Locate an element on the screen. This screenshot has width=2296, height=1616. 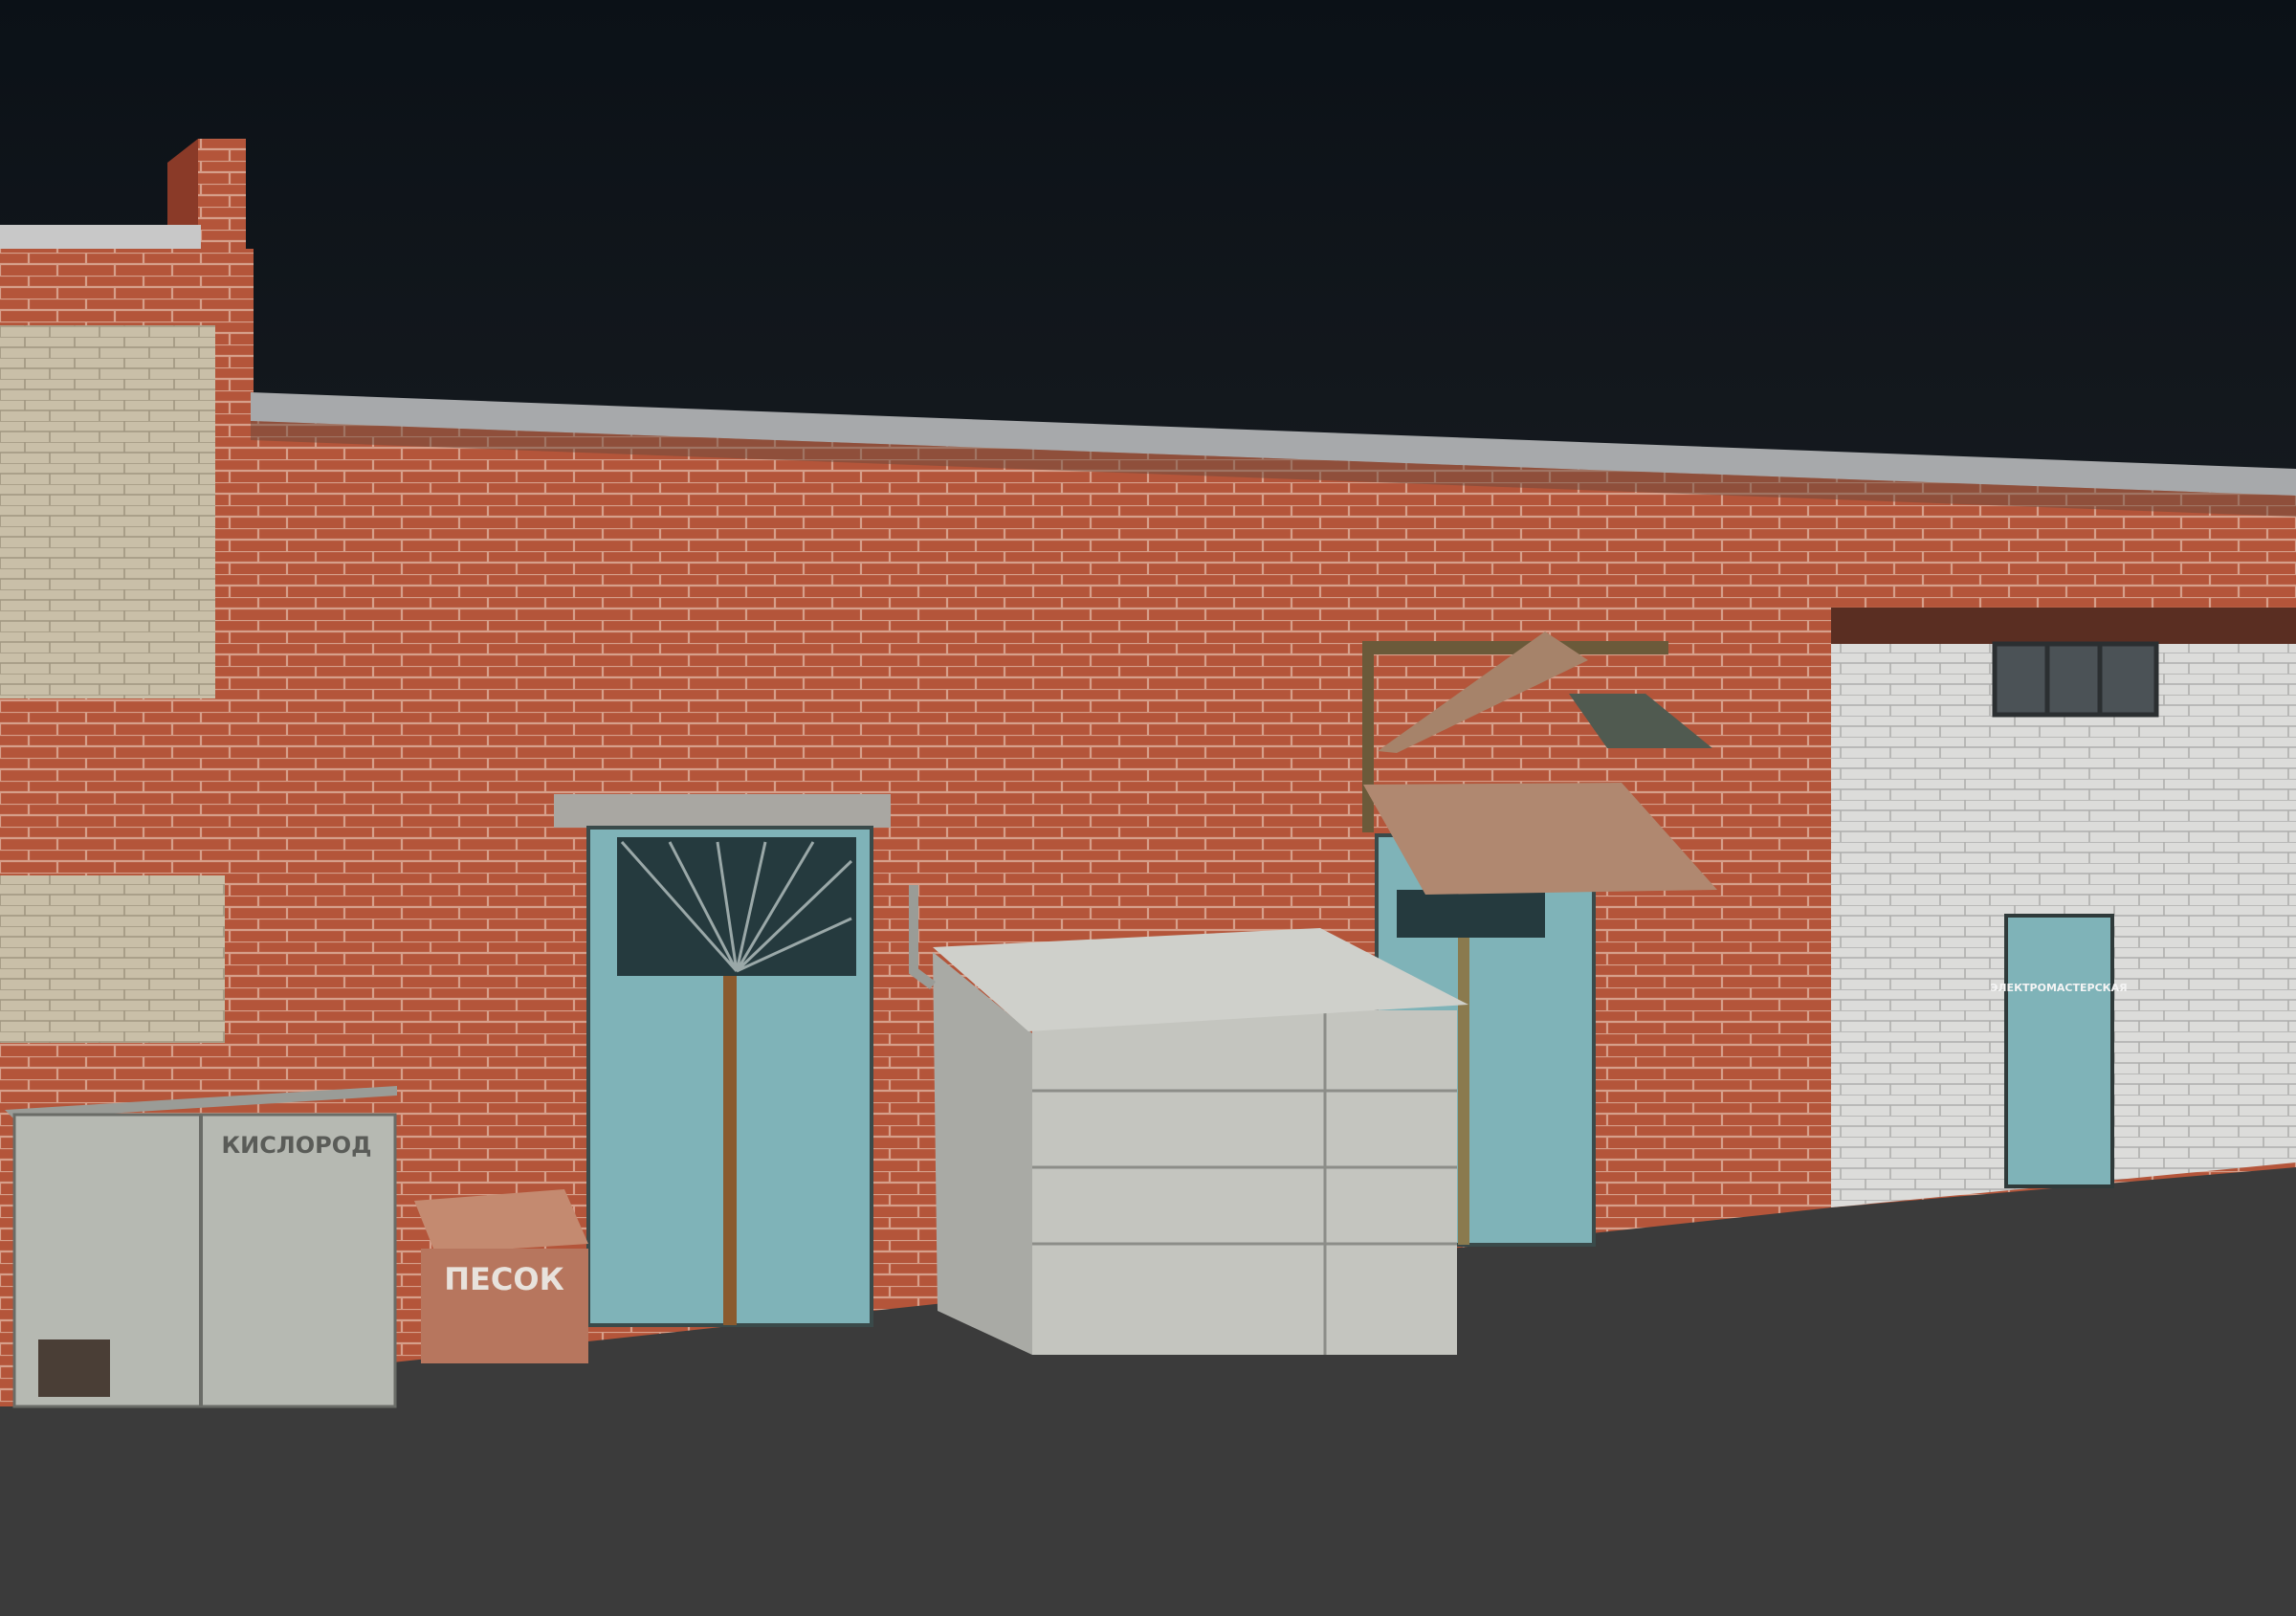
white-brick-section: ЭЛЕКТРОМАСТЕРСКАЯ is located at coordinates (2063, 907).